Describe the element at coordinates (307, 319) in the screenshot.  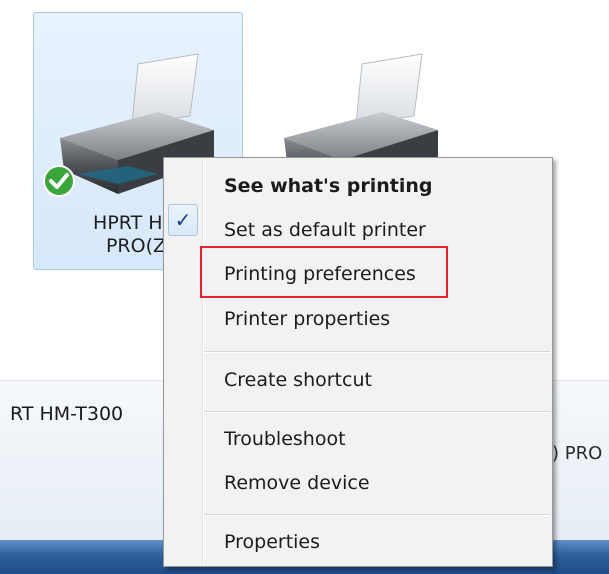
I see `menu-item-printer-properties: Printer properties` at that location.